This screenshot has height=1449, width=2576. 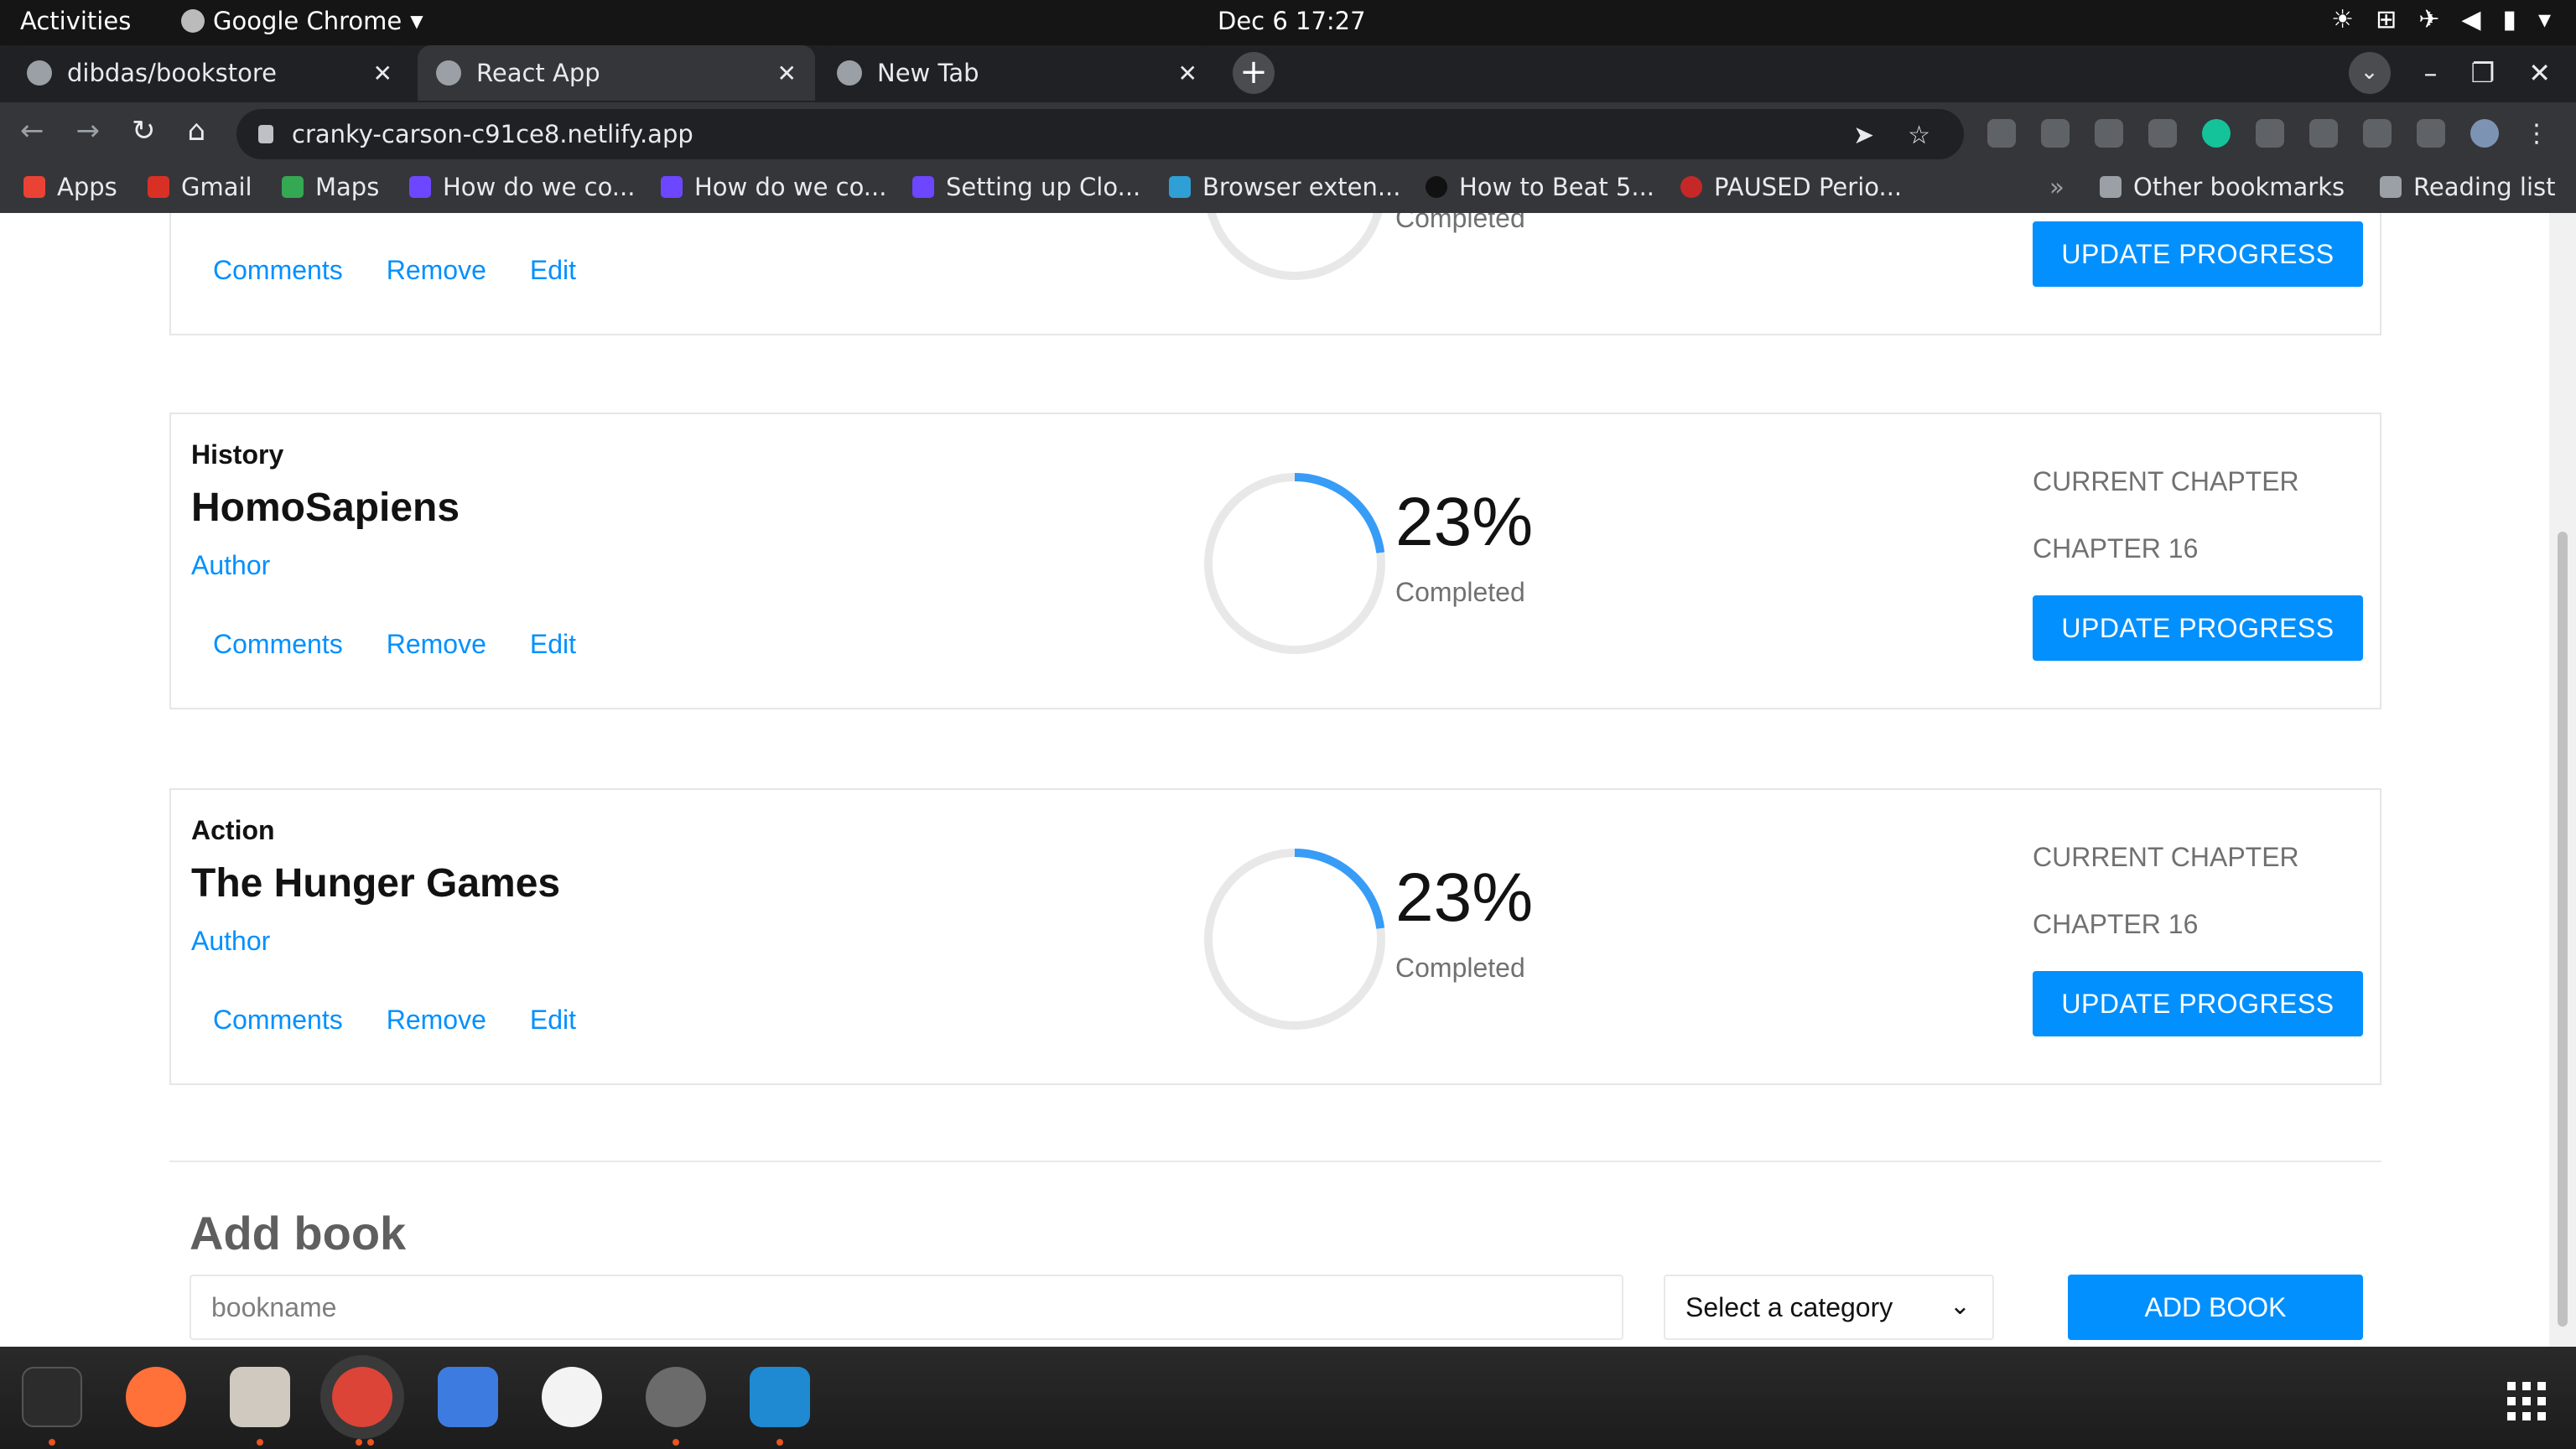 I want to click on bookname-input, so click(x=906, y=1307).